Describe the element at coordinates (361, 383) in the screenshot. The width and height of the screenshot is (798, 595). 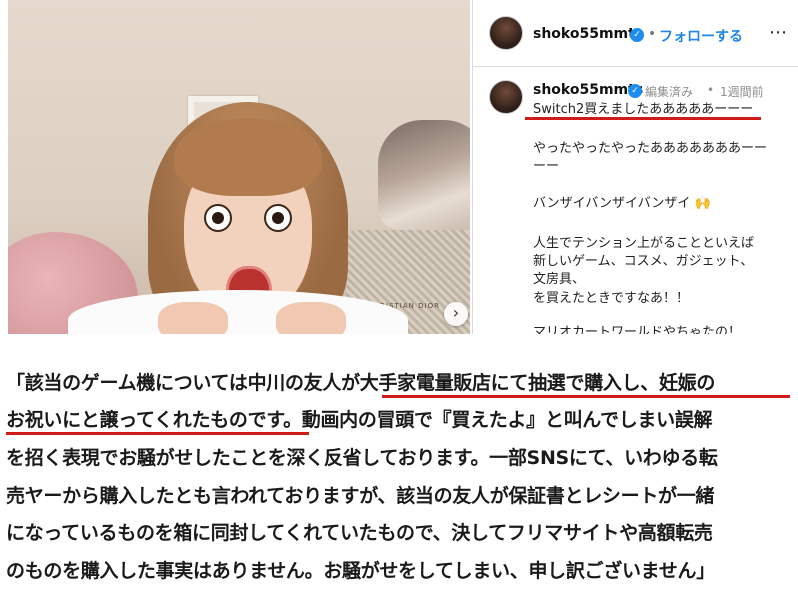
I see `statement-line: 「該当のゲーム機については中川の友人が大手家電量販店にて抽選で購入し、妊娠の` at that location.